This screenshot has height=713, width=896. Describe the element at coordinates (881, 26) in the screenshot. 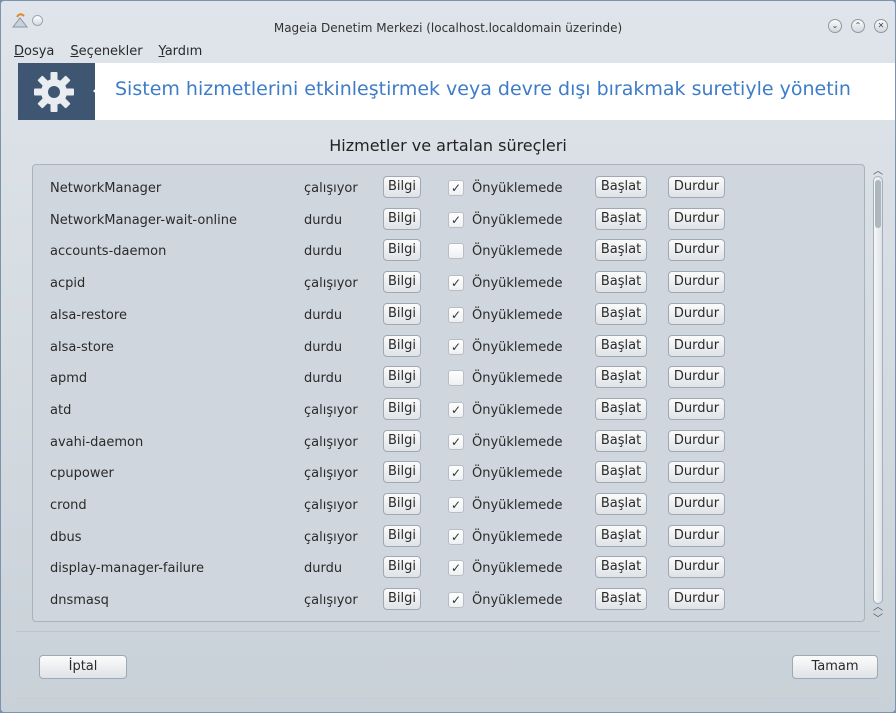

I see `close-button: ✕` at that location.